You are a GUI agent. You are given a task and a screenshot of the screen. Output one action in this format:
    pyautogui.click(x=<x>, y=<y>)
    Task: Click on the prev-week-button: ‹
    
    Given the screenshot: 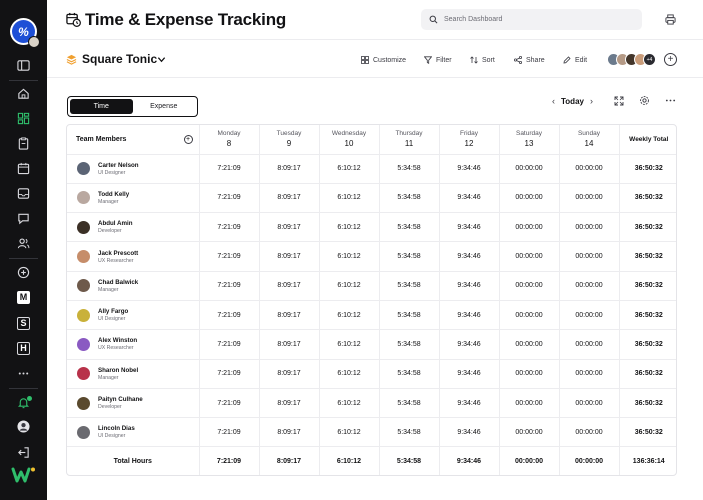 What is the action you would take?
    pyautogui.click(x=553, y=101)
    